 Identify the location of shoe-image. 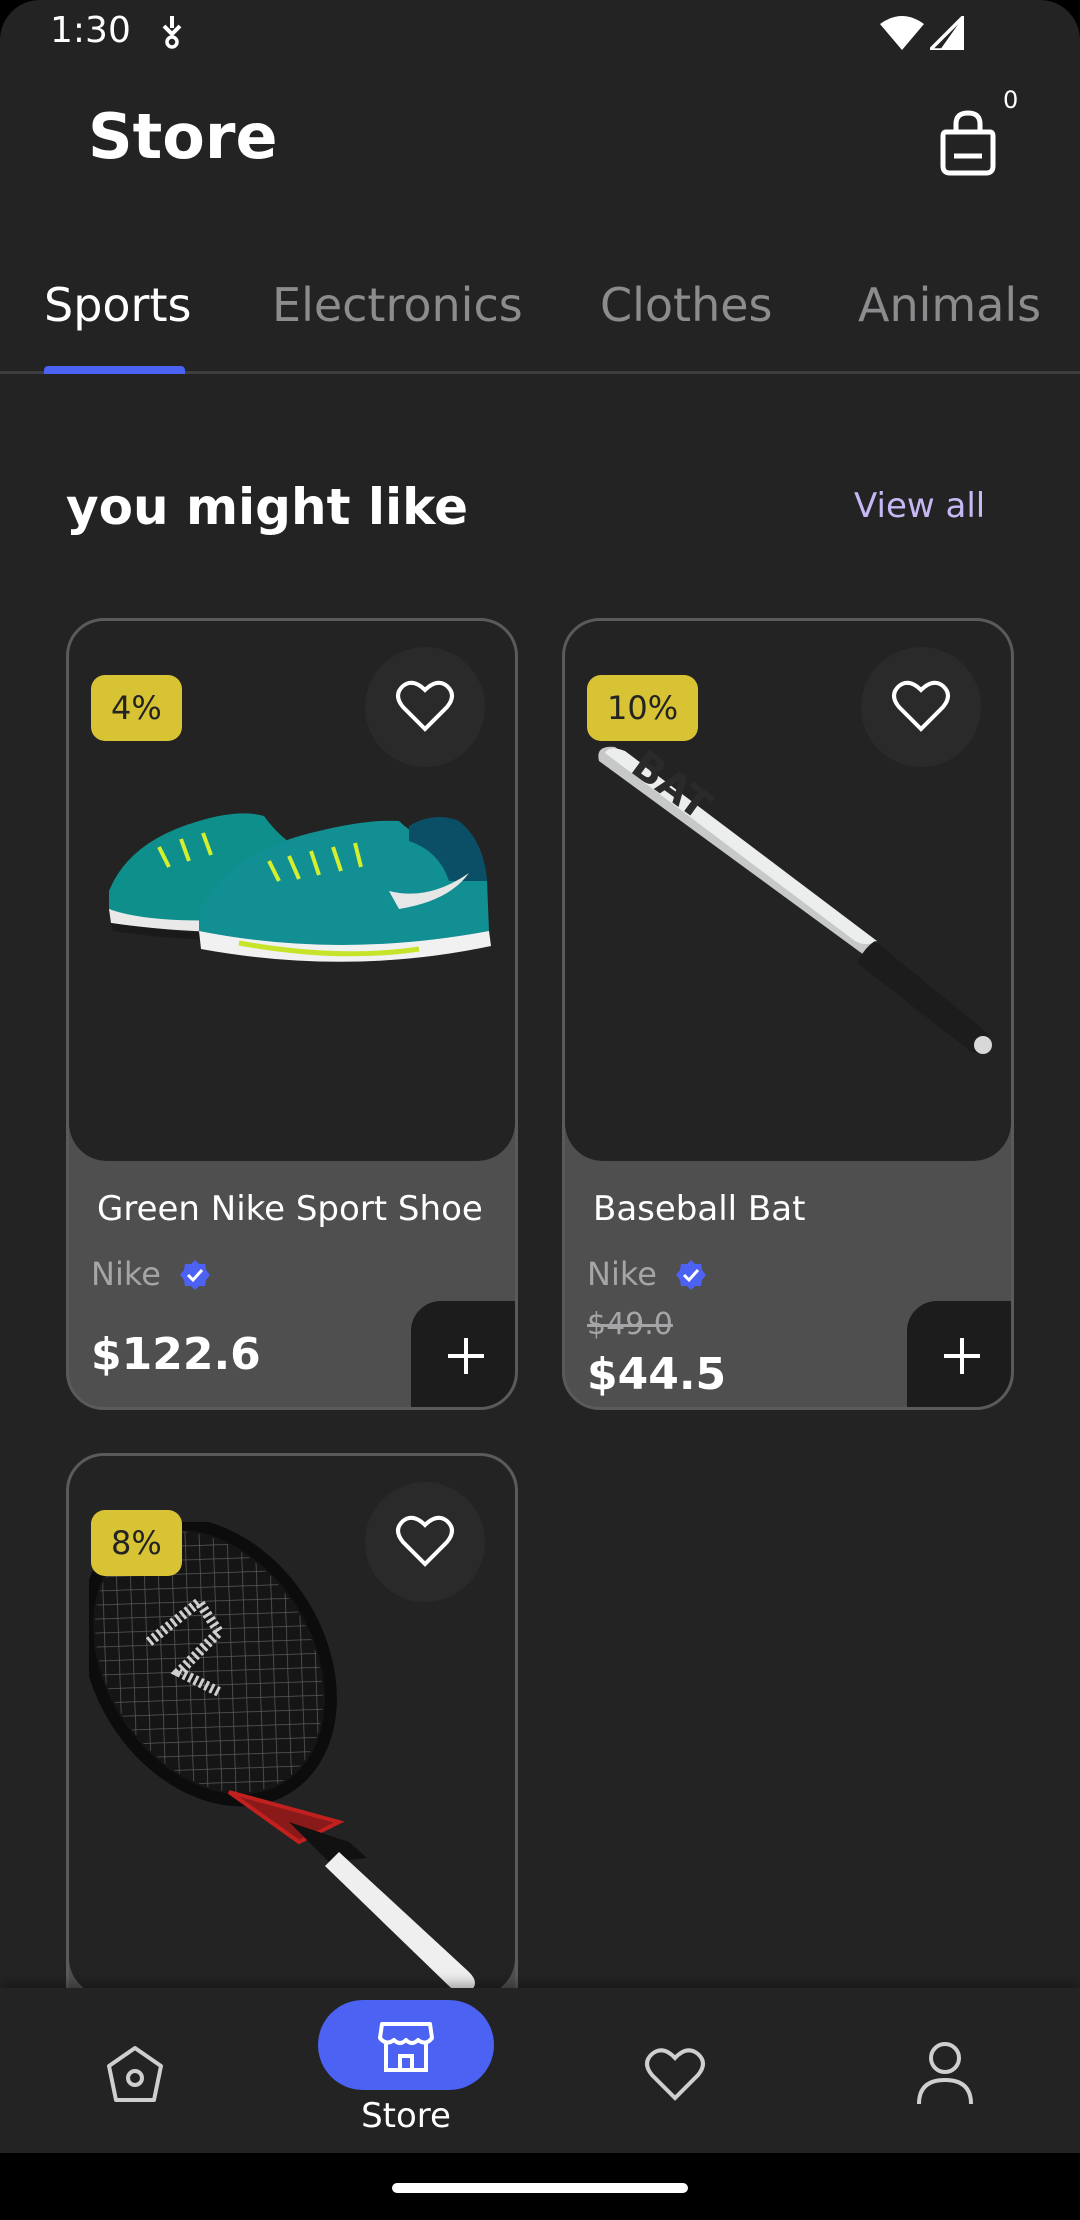
(300, 887).